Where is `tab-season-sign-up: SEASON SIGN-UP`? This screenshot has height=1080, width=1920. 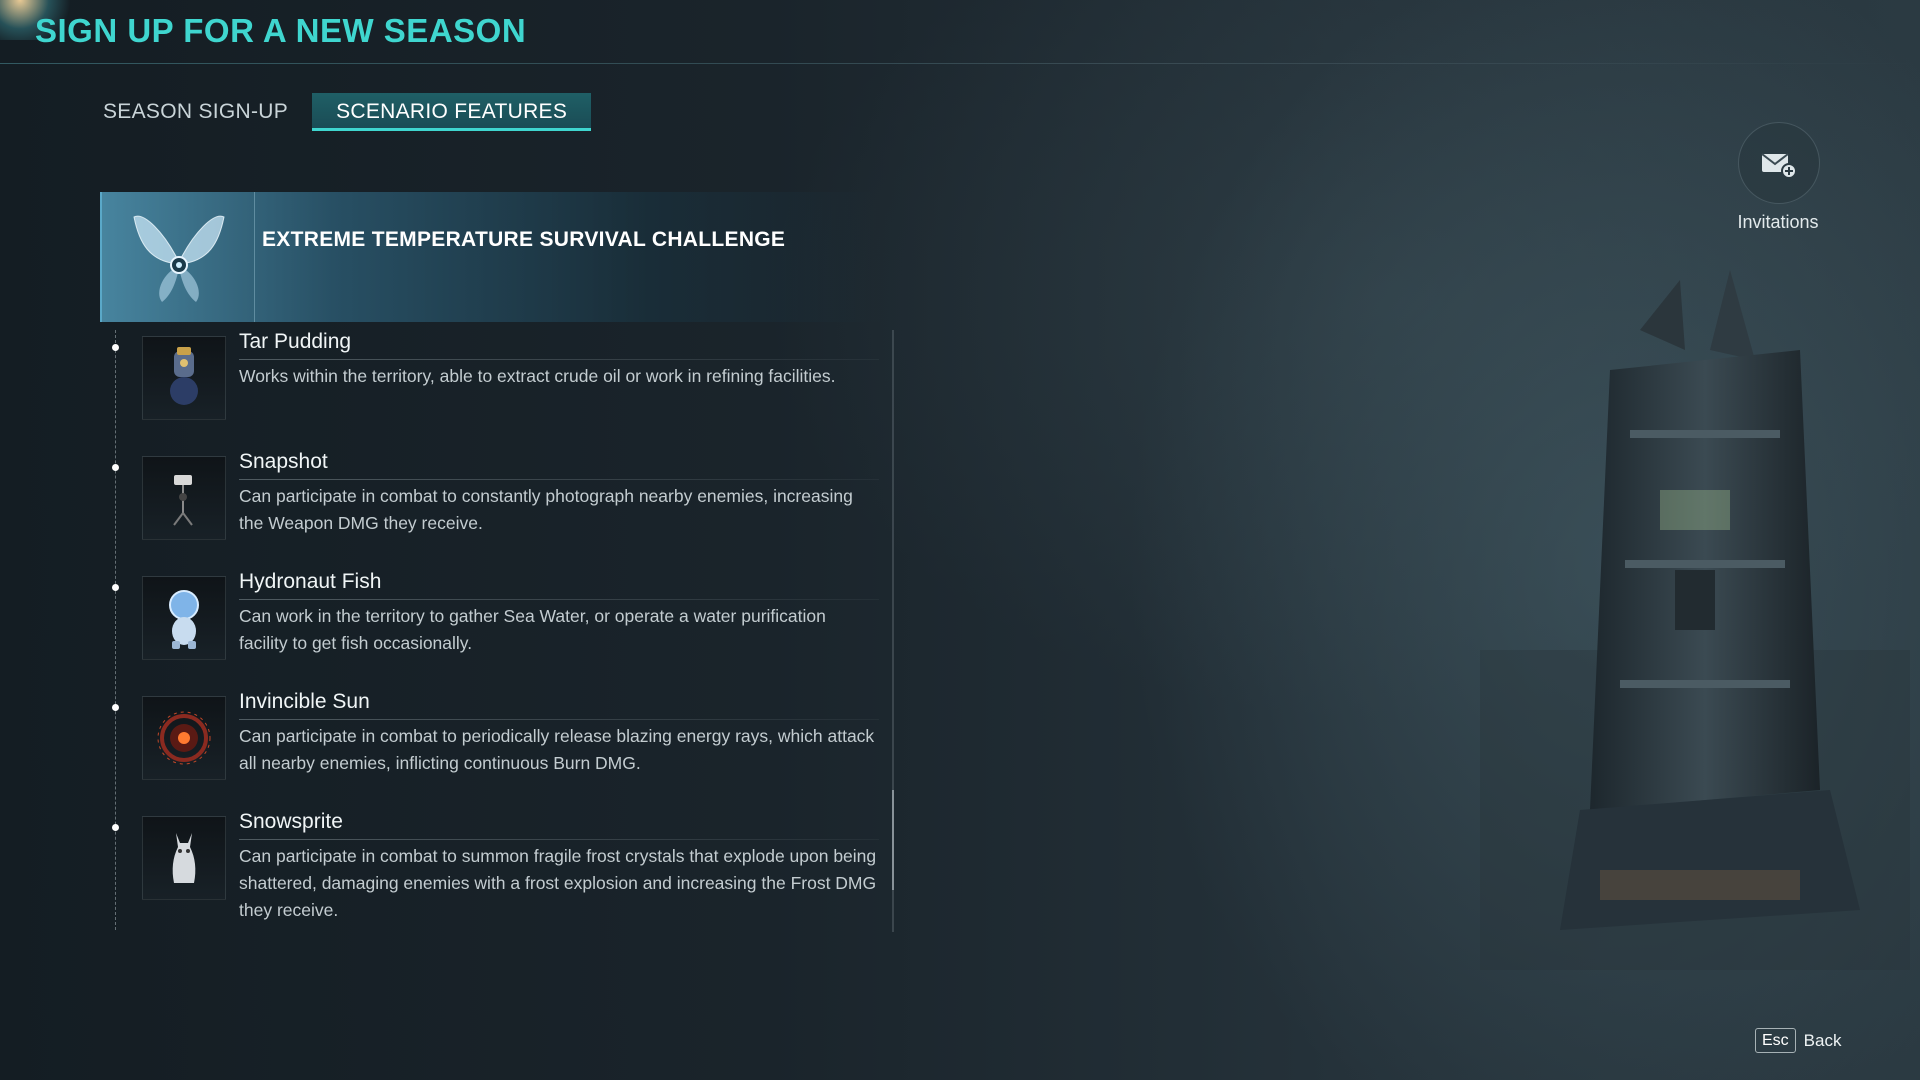
tab-season-sign-up: SEASON SIGN-UP is located at coordinates (195, 112).